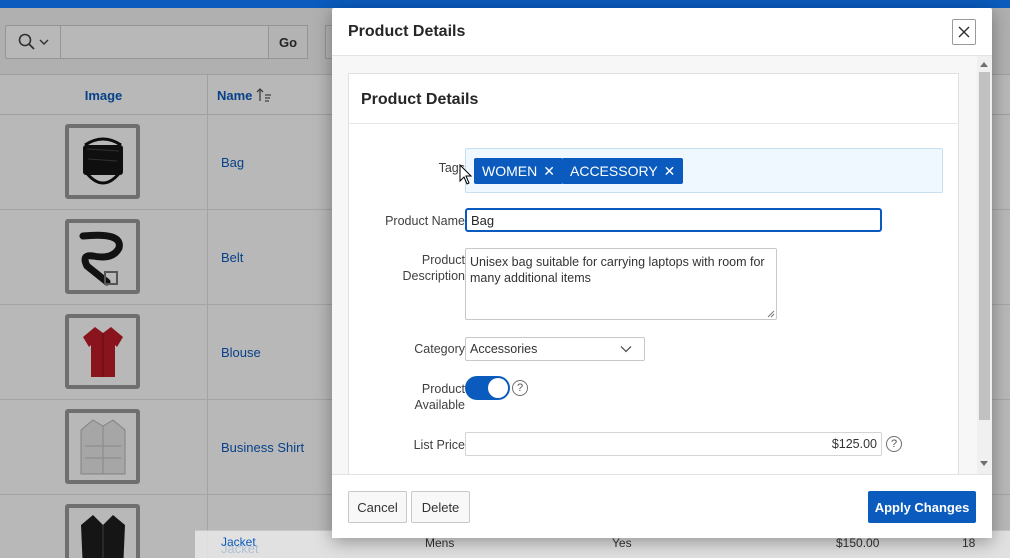 This screenshot has height=558, width=1010. Describe the element at coordinates (969, 543) in the screenshot. I see `qty-cell: 18` at that location.